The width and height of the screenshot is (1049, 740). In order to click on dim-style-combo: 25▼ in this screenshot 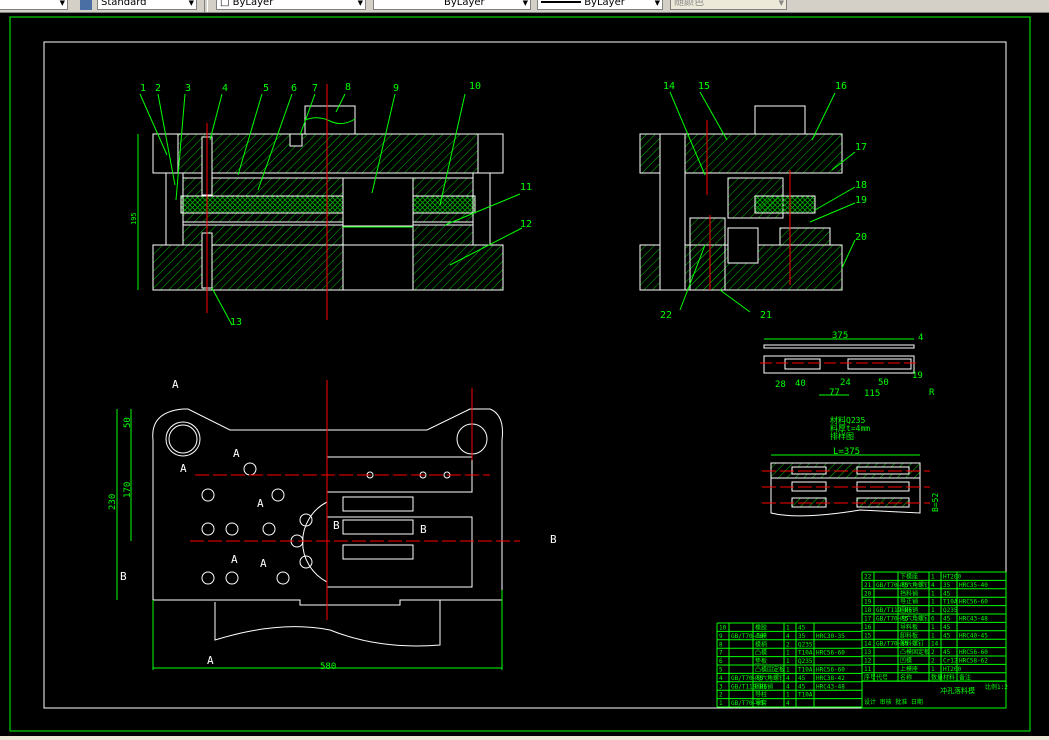, I will do `click(34, 5)`.